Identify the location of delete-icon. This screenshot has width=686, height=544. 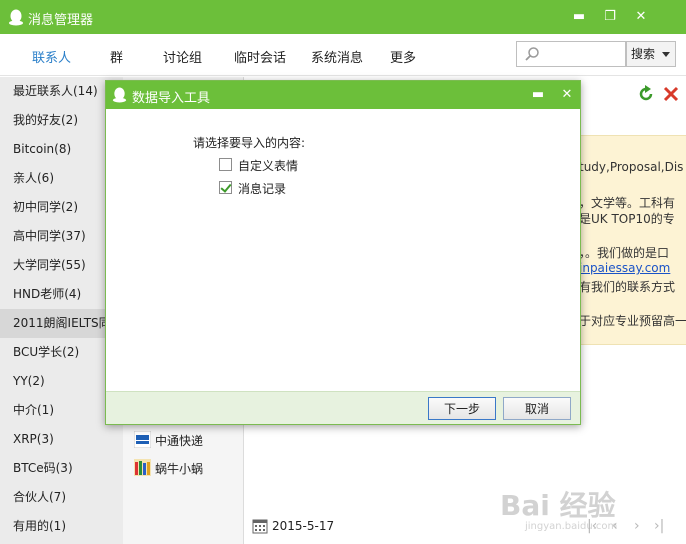
(671, 94).